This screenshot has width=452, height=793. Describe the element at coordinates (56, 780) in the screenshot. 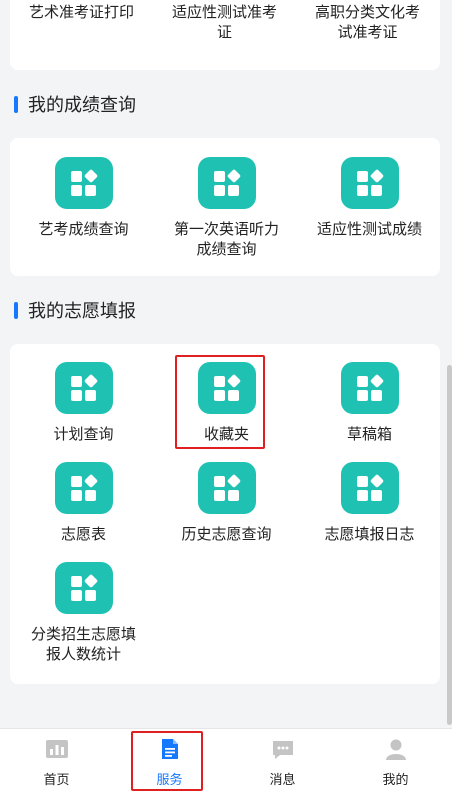

I see `tab-label: 首页` at that location.